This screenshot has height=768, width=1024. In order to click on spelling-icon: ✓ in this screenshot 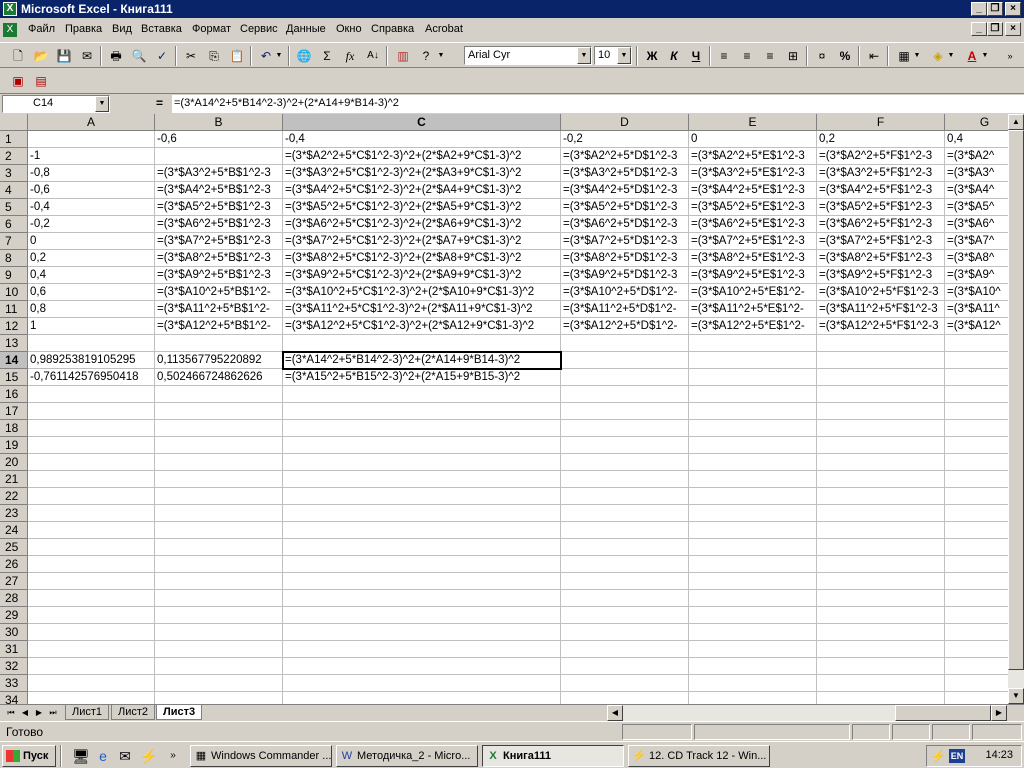, I will do `click(162, 56)`.